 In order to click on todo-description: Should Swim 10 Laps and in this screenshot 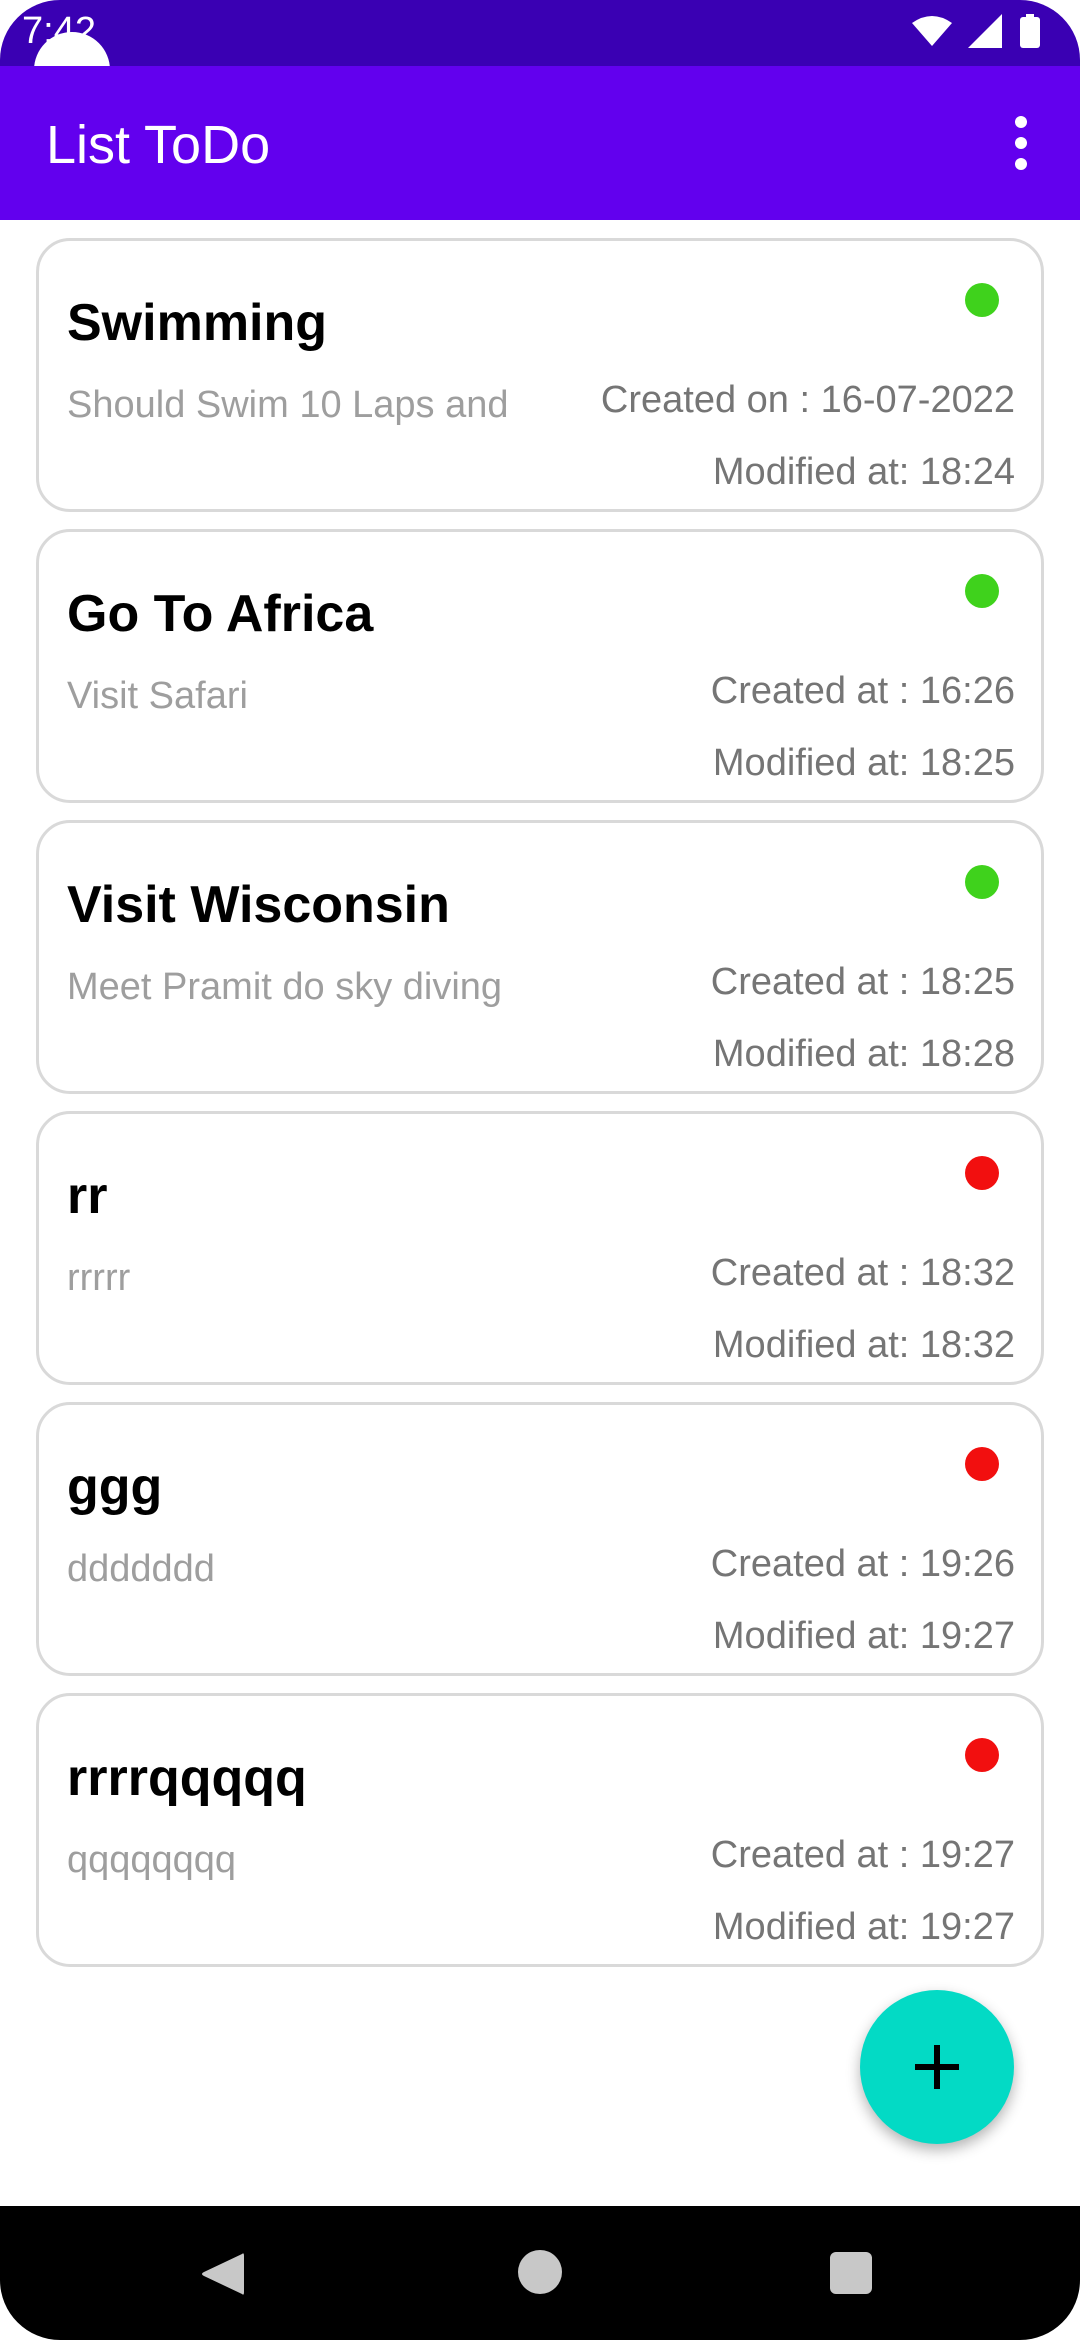, I will do `click(288, 405)`.